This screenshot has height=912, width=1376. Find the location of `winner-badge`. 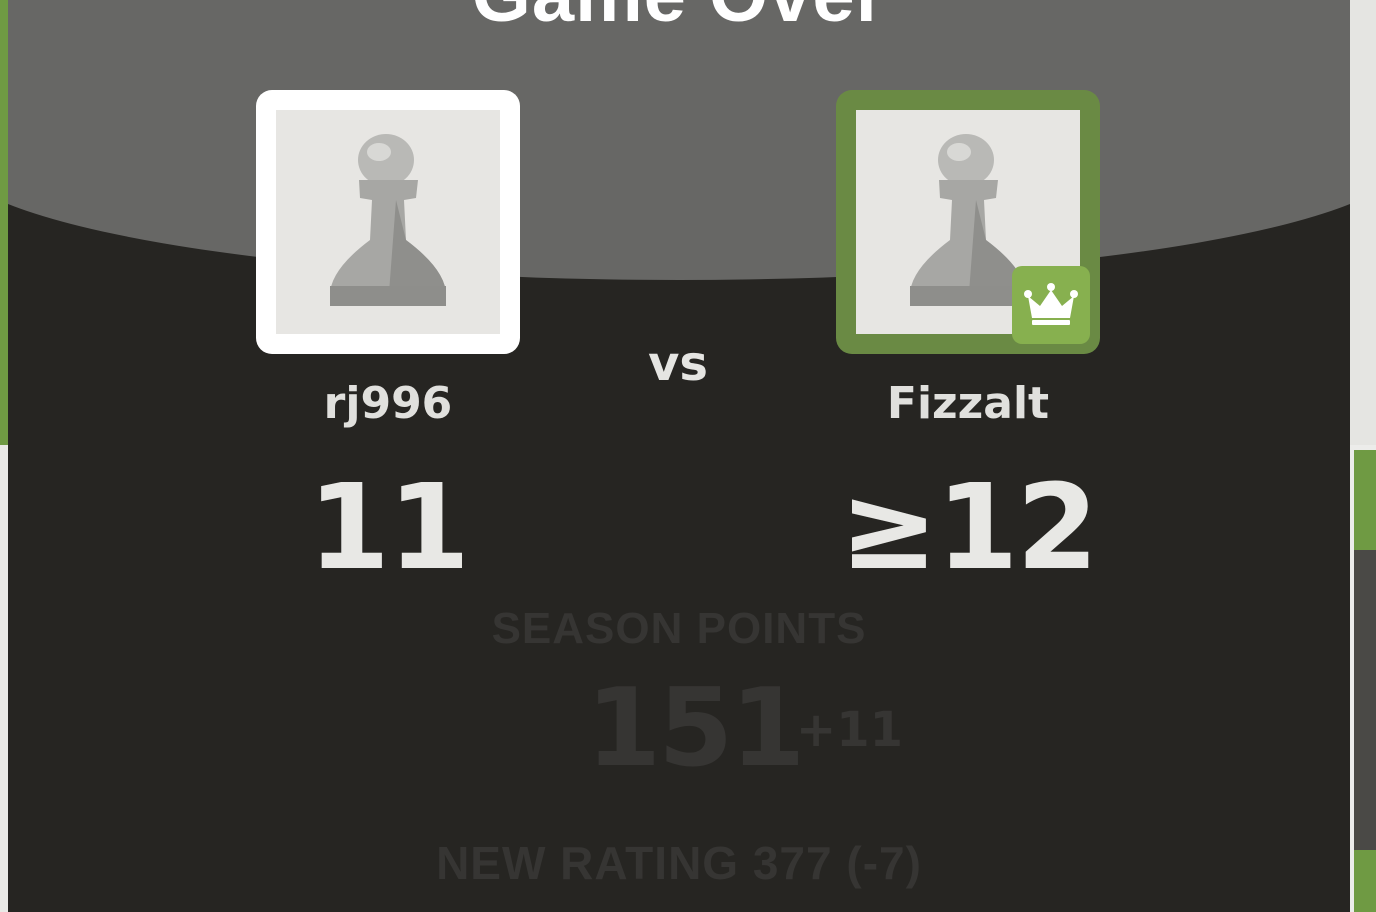

winner-badge is located at coordinates (1051, 305).